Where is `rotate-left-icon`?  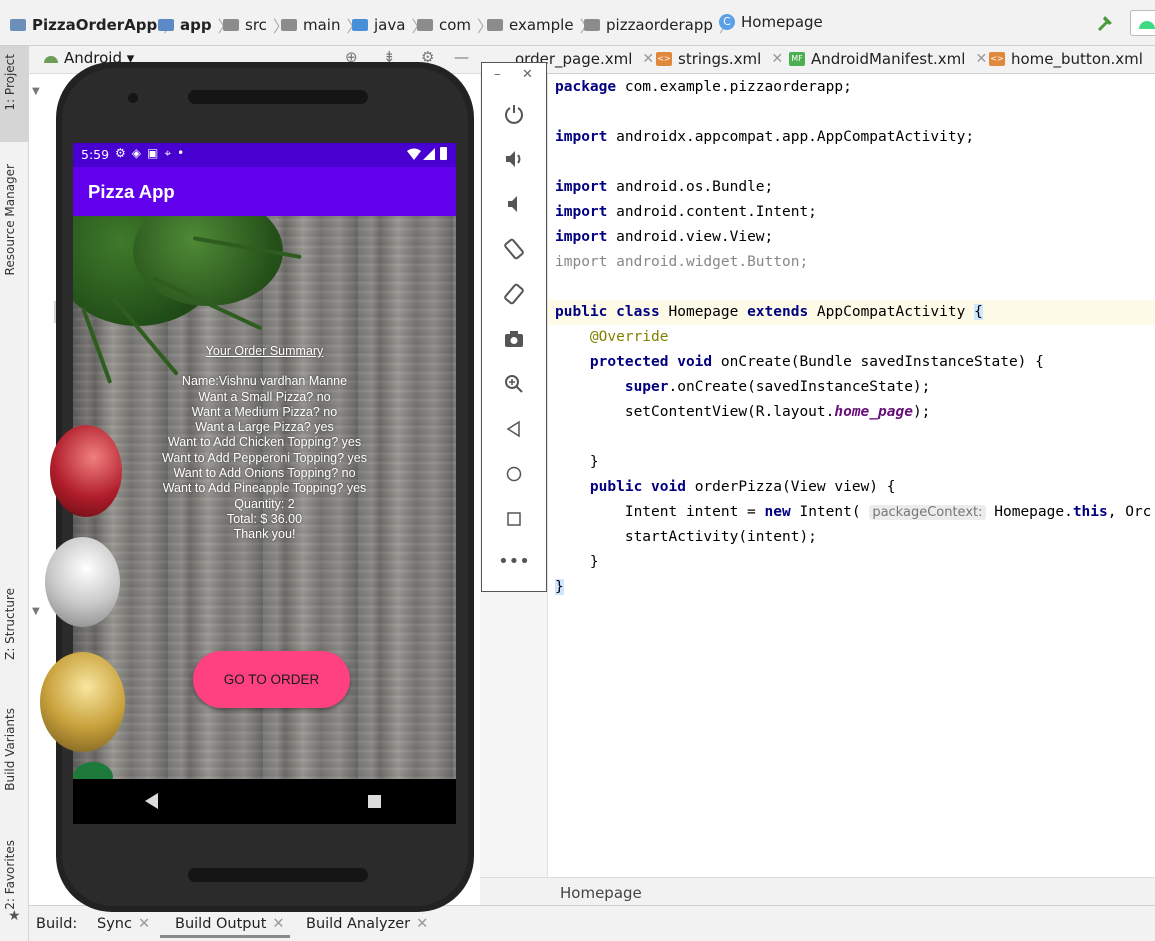 rotate-left-icon is located at coordinates (514, 250).